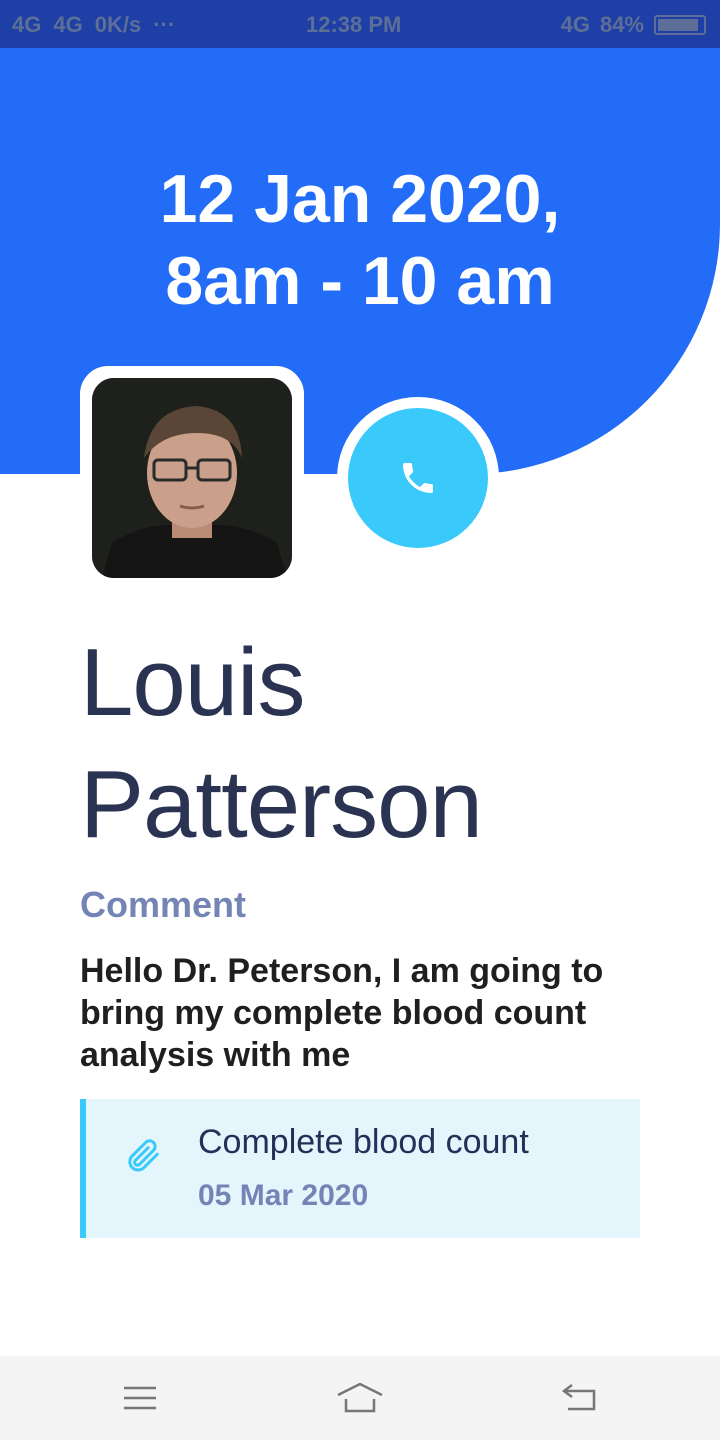  I want to click on status-time: 12:38 PM, so click(354, 24).